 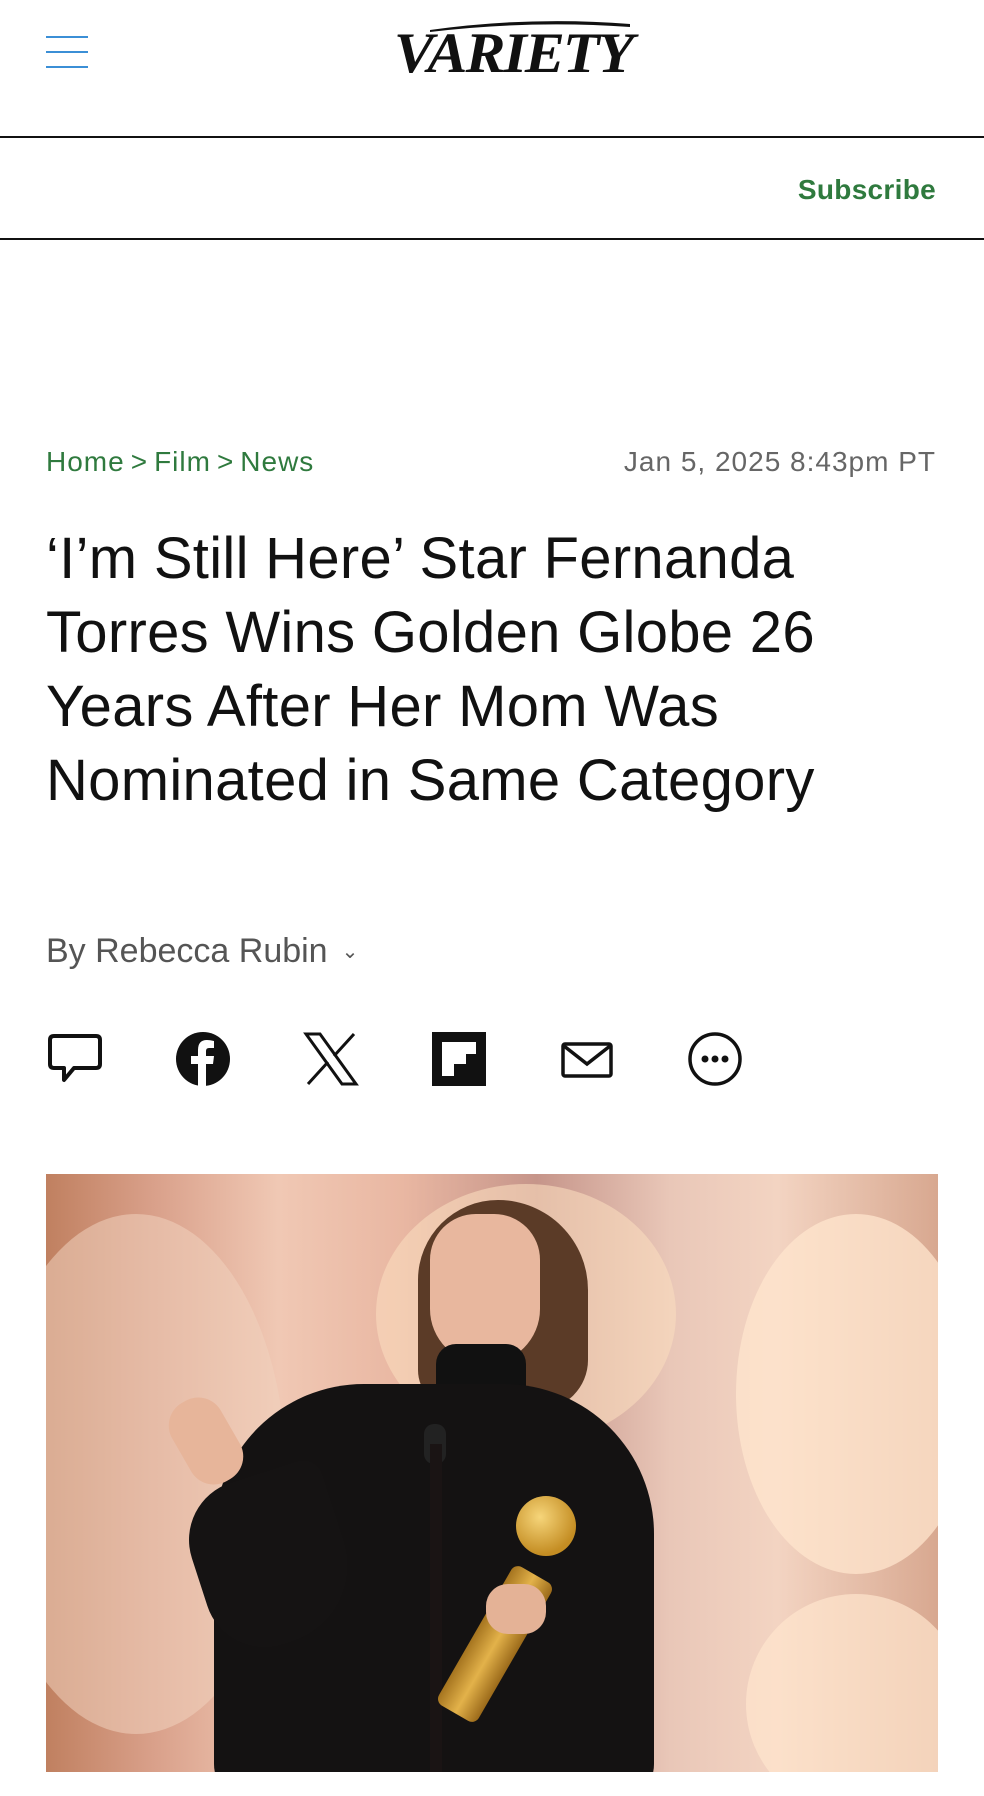 What do you see at coordinates (587, 1059) in the screenshot?
I see `email-icon` at bounding box center [587, 1059].